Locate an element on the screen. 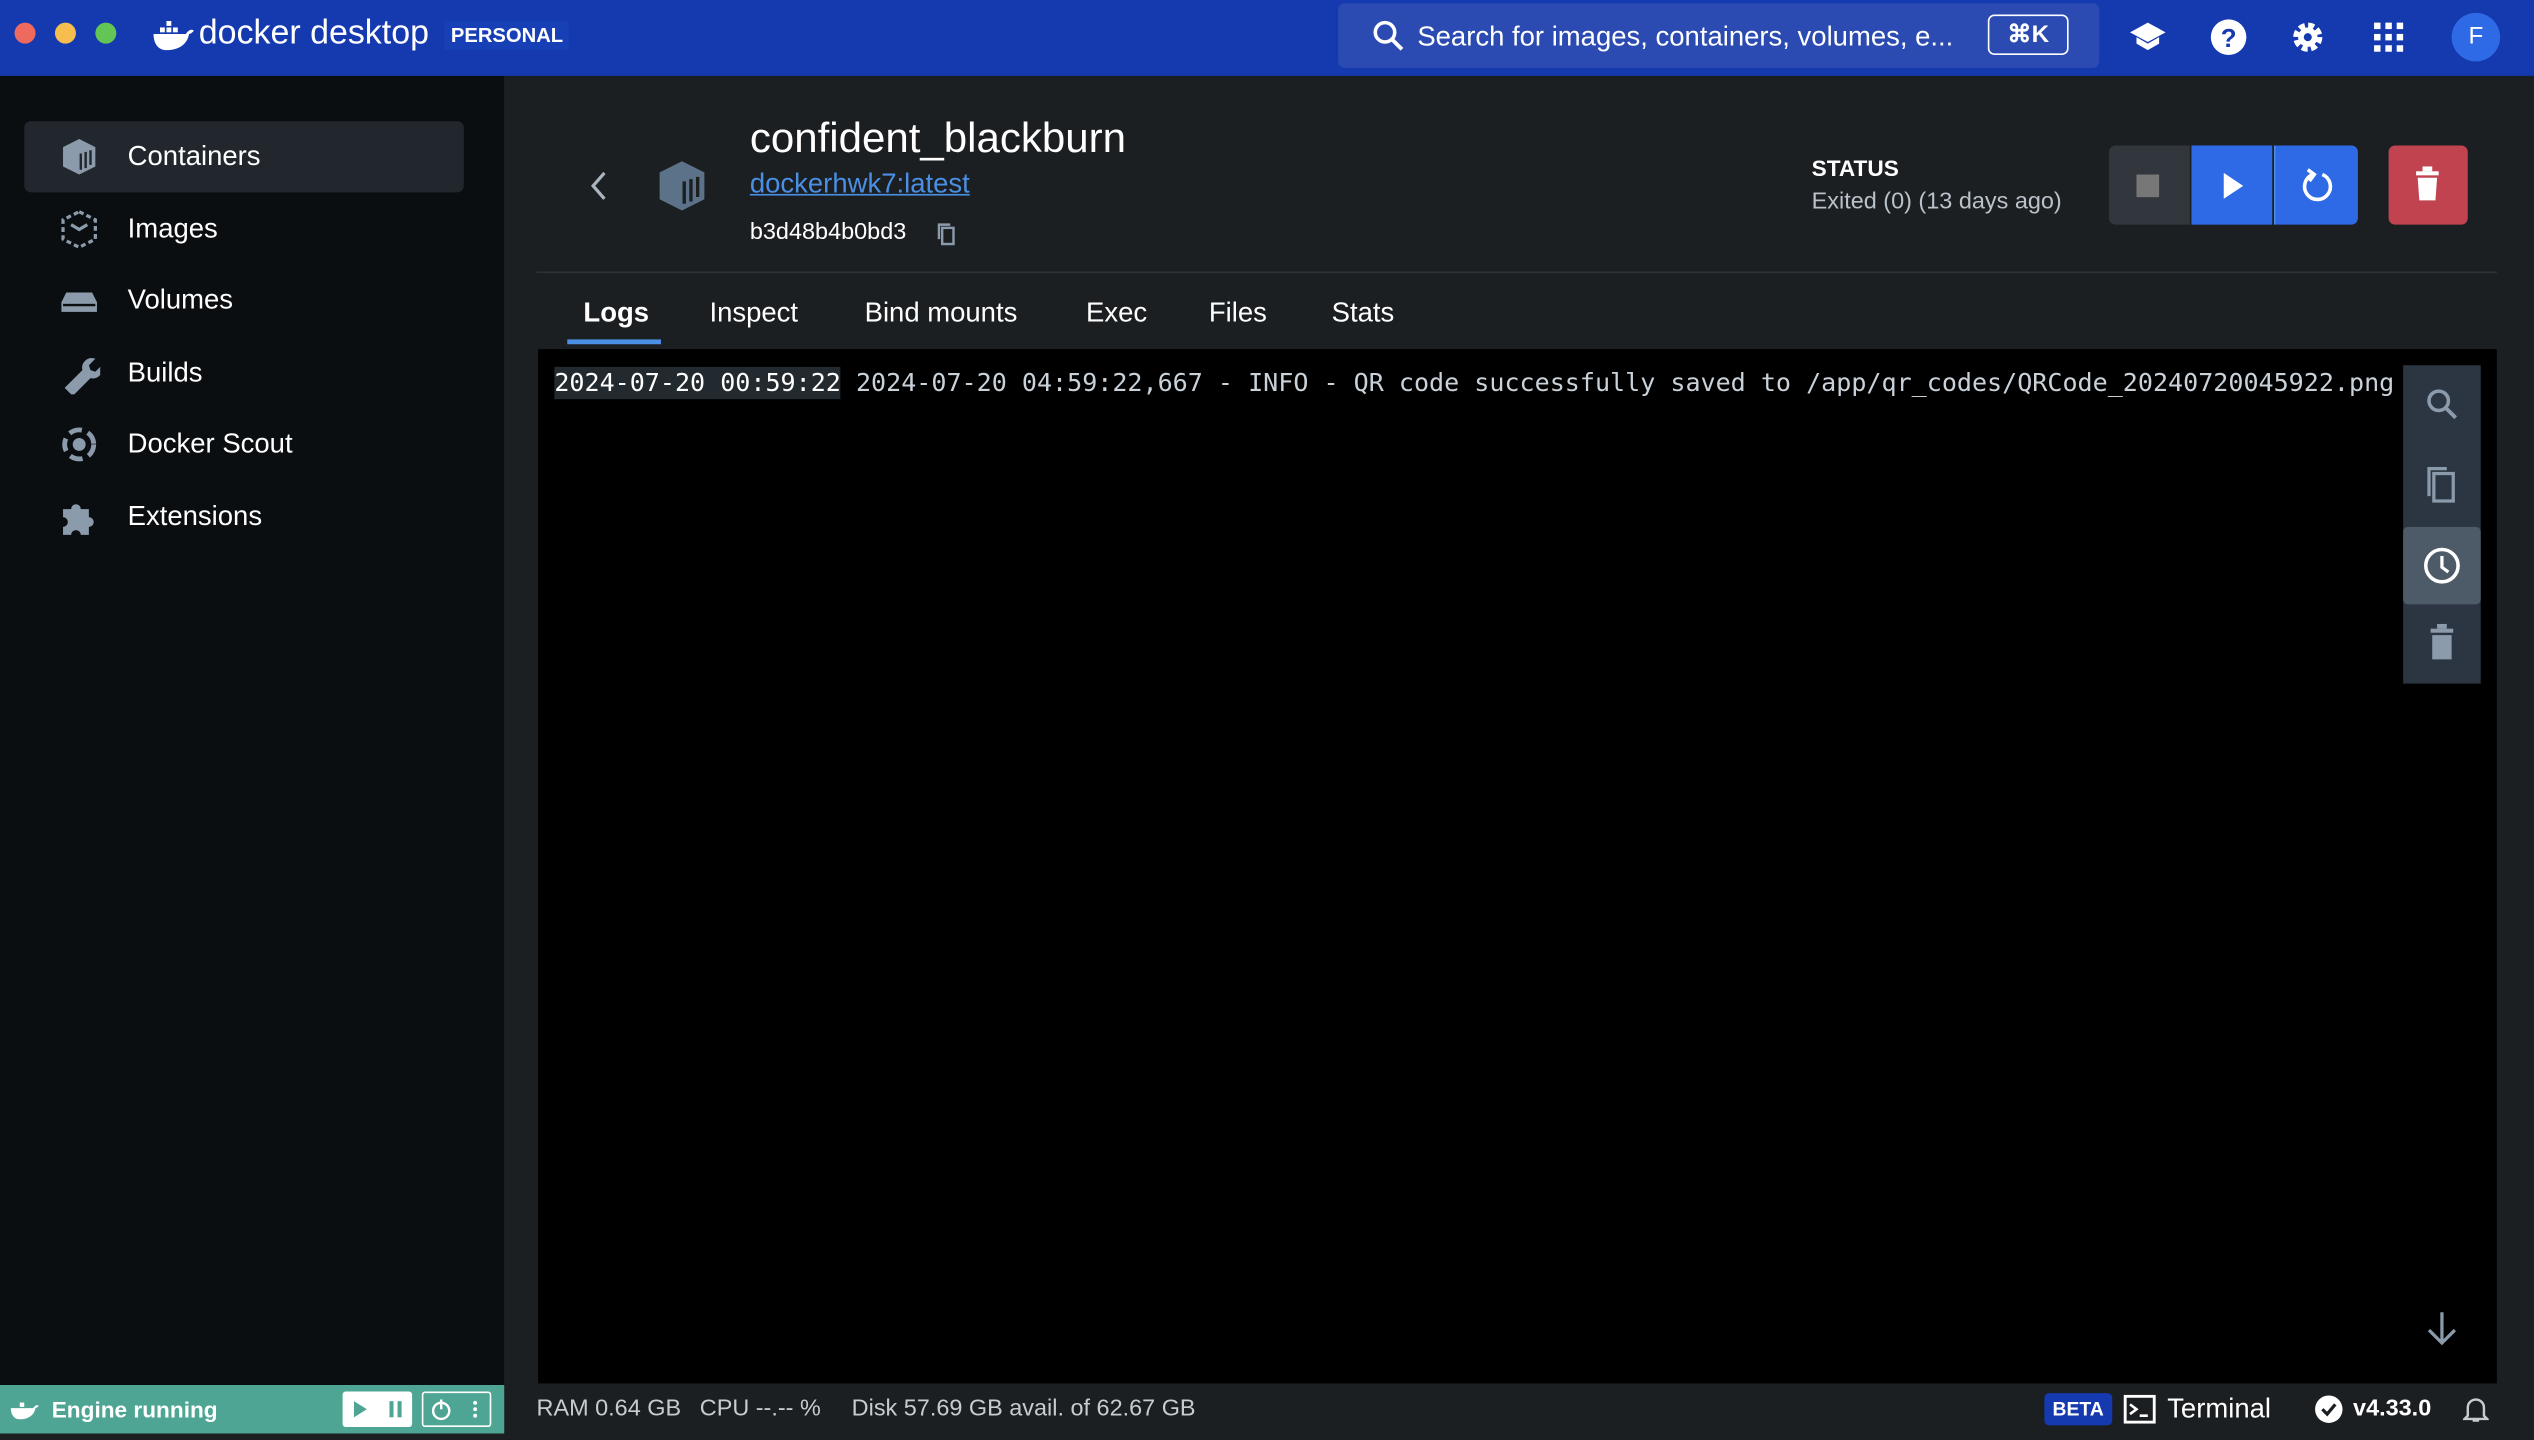 The width and height of the screenshot is (2534, 1440). wrench-icon is located at coordinates (82, 376).